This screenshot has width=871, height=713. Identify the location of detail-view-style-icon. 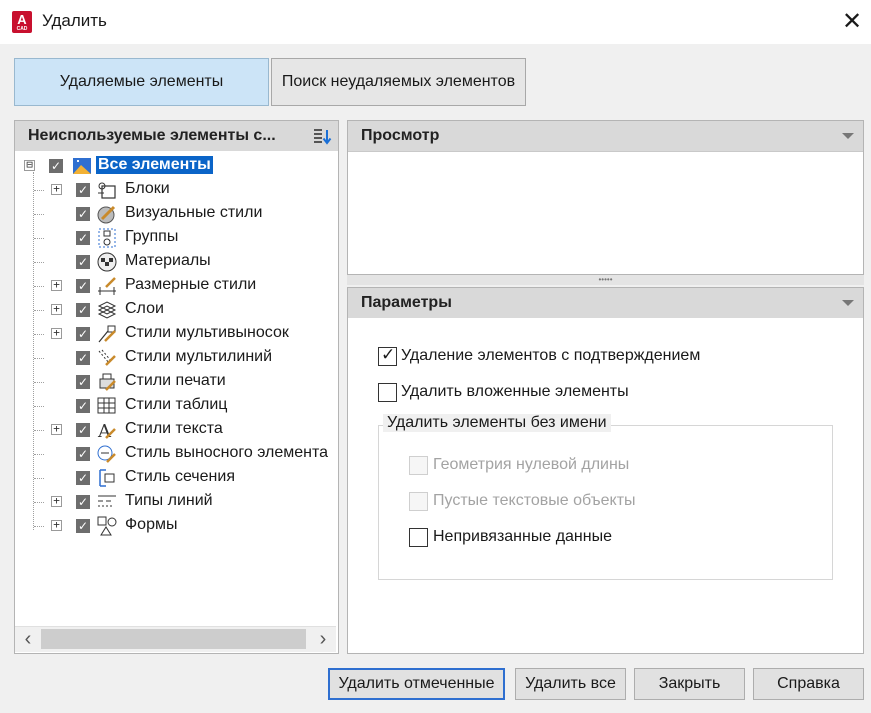
(107, 454).